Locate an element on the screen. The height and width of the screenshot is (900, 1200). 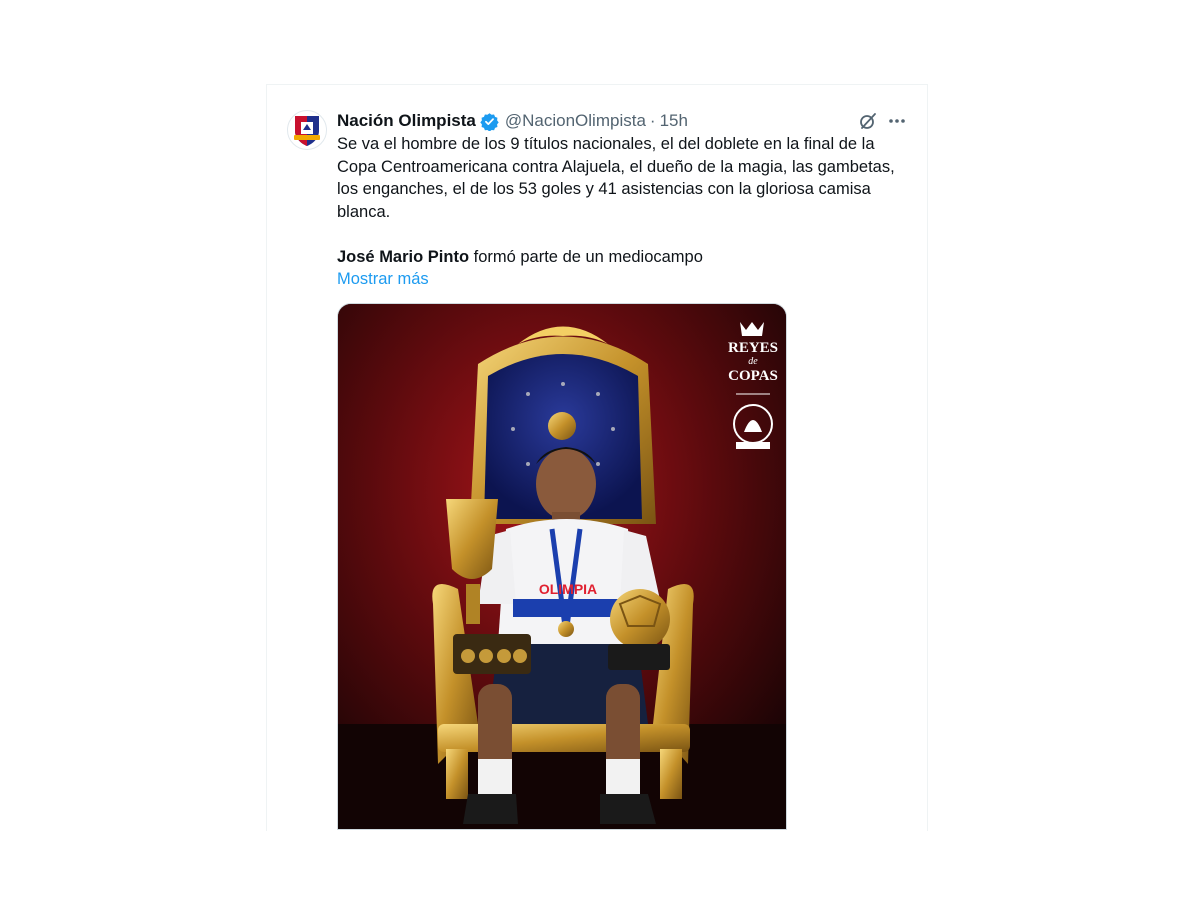
svg-text: COPAS is located at coordinates (753, 376).